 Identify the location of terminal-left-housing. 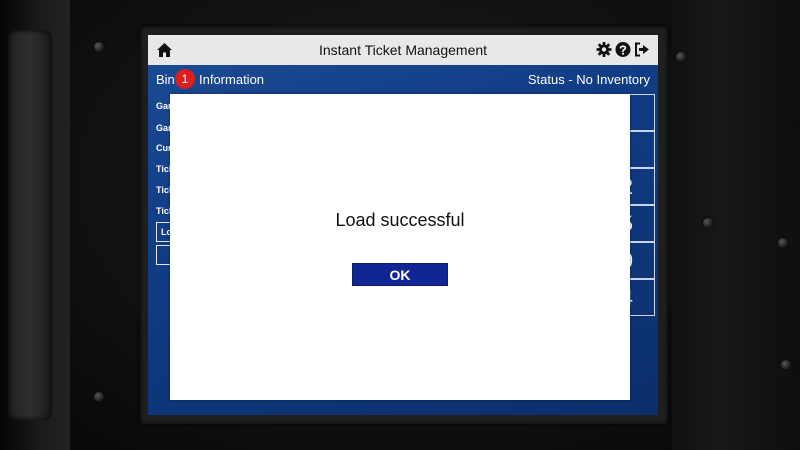
(35, 225).